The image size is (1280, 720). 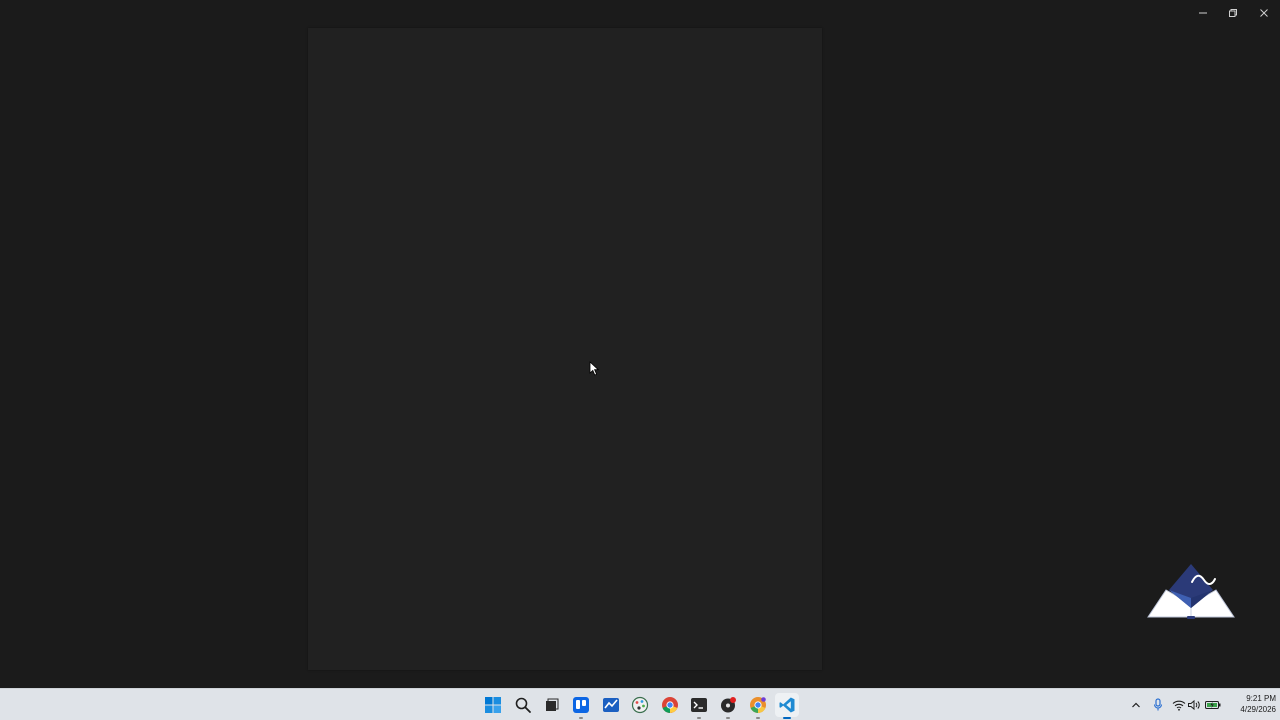 I want to click on taskbar-app-terminal, so click(x=699, y=706).